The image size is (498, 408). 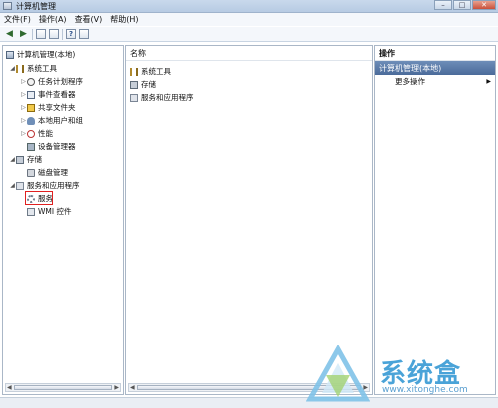 I want to click on tree-label: 存储, so click(x=34, y=159).